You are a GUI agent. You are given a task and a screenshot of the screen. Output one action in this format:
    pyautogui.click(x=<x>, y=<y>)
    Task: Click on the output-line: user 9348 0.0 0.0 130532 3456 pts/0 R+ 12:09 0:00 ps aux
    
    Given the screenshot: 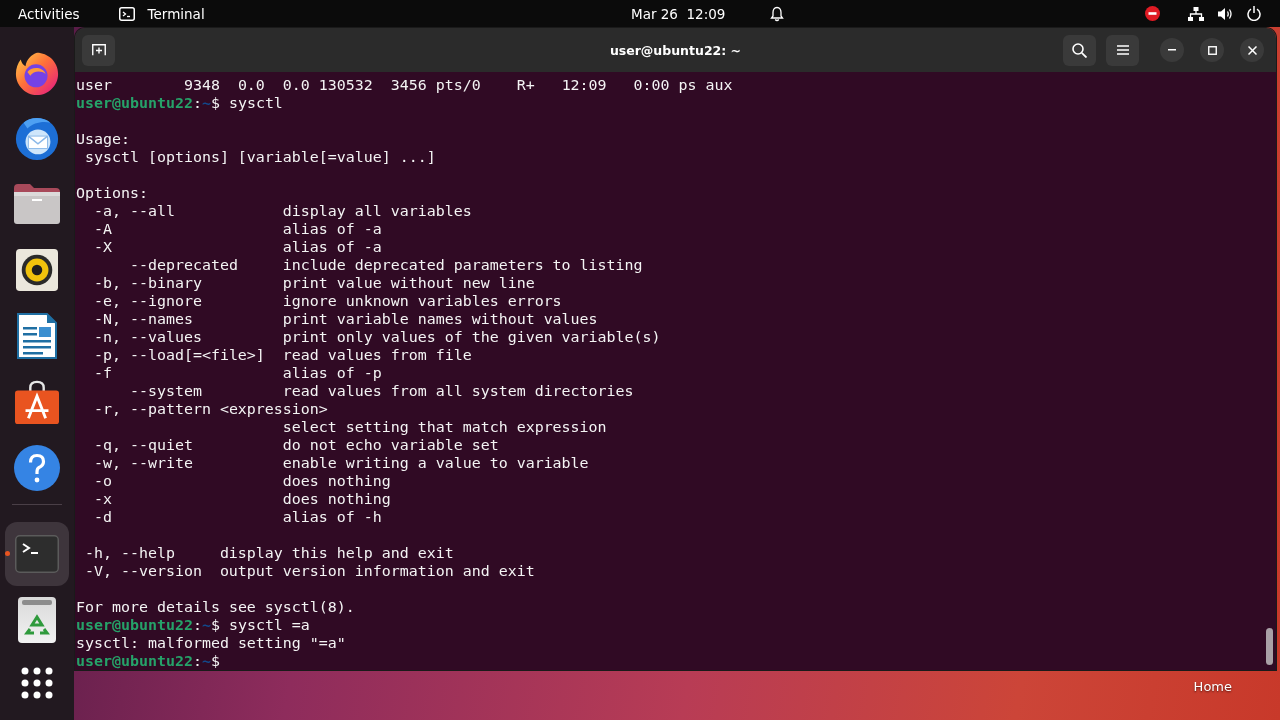 What is the action you would take?
    pyautogui.click(x=404, y=85)
    